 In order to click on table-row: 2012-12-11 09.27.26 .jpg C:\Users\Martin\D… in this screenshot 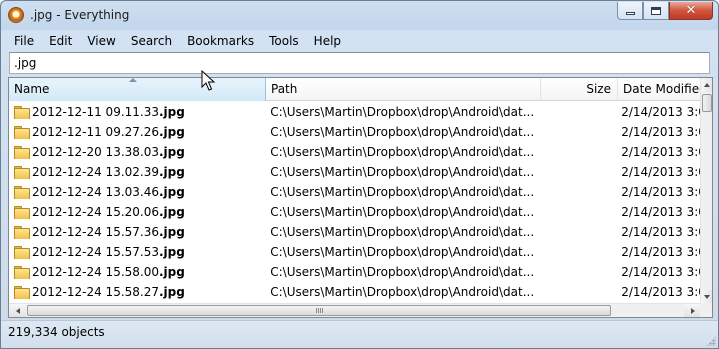, I will do `click(355, 132)`.